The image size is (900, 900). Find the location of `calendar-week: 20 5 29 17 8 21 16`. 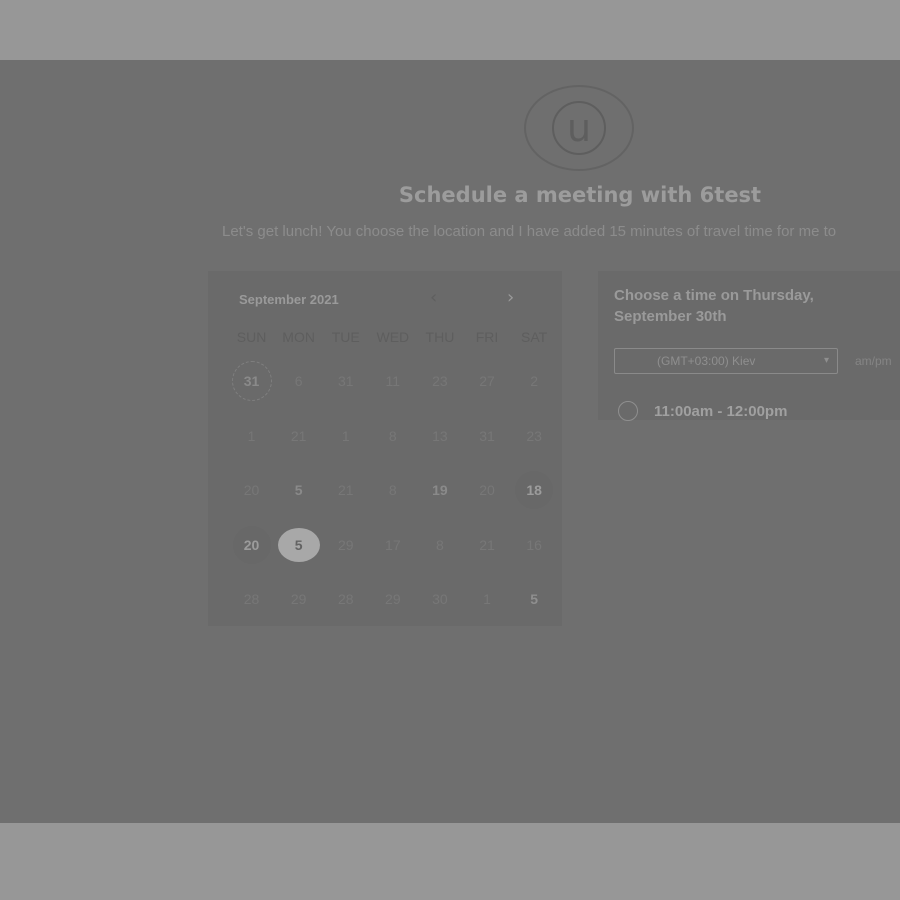

calendar-week: 20 5 29 17 8 21 16 is located at coordinates (393, 545).